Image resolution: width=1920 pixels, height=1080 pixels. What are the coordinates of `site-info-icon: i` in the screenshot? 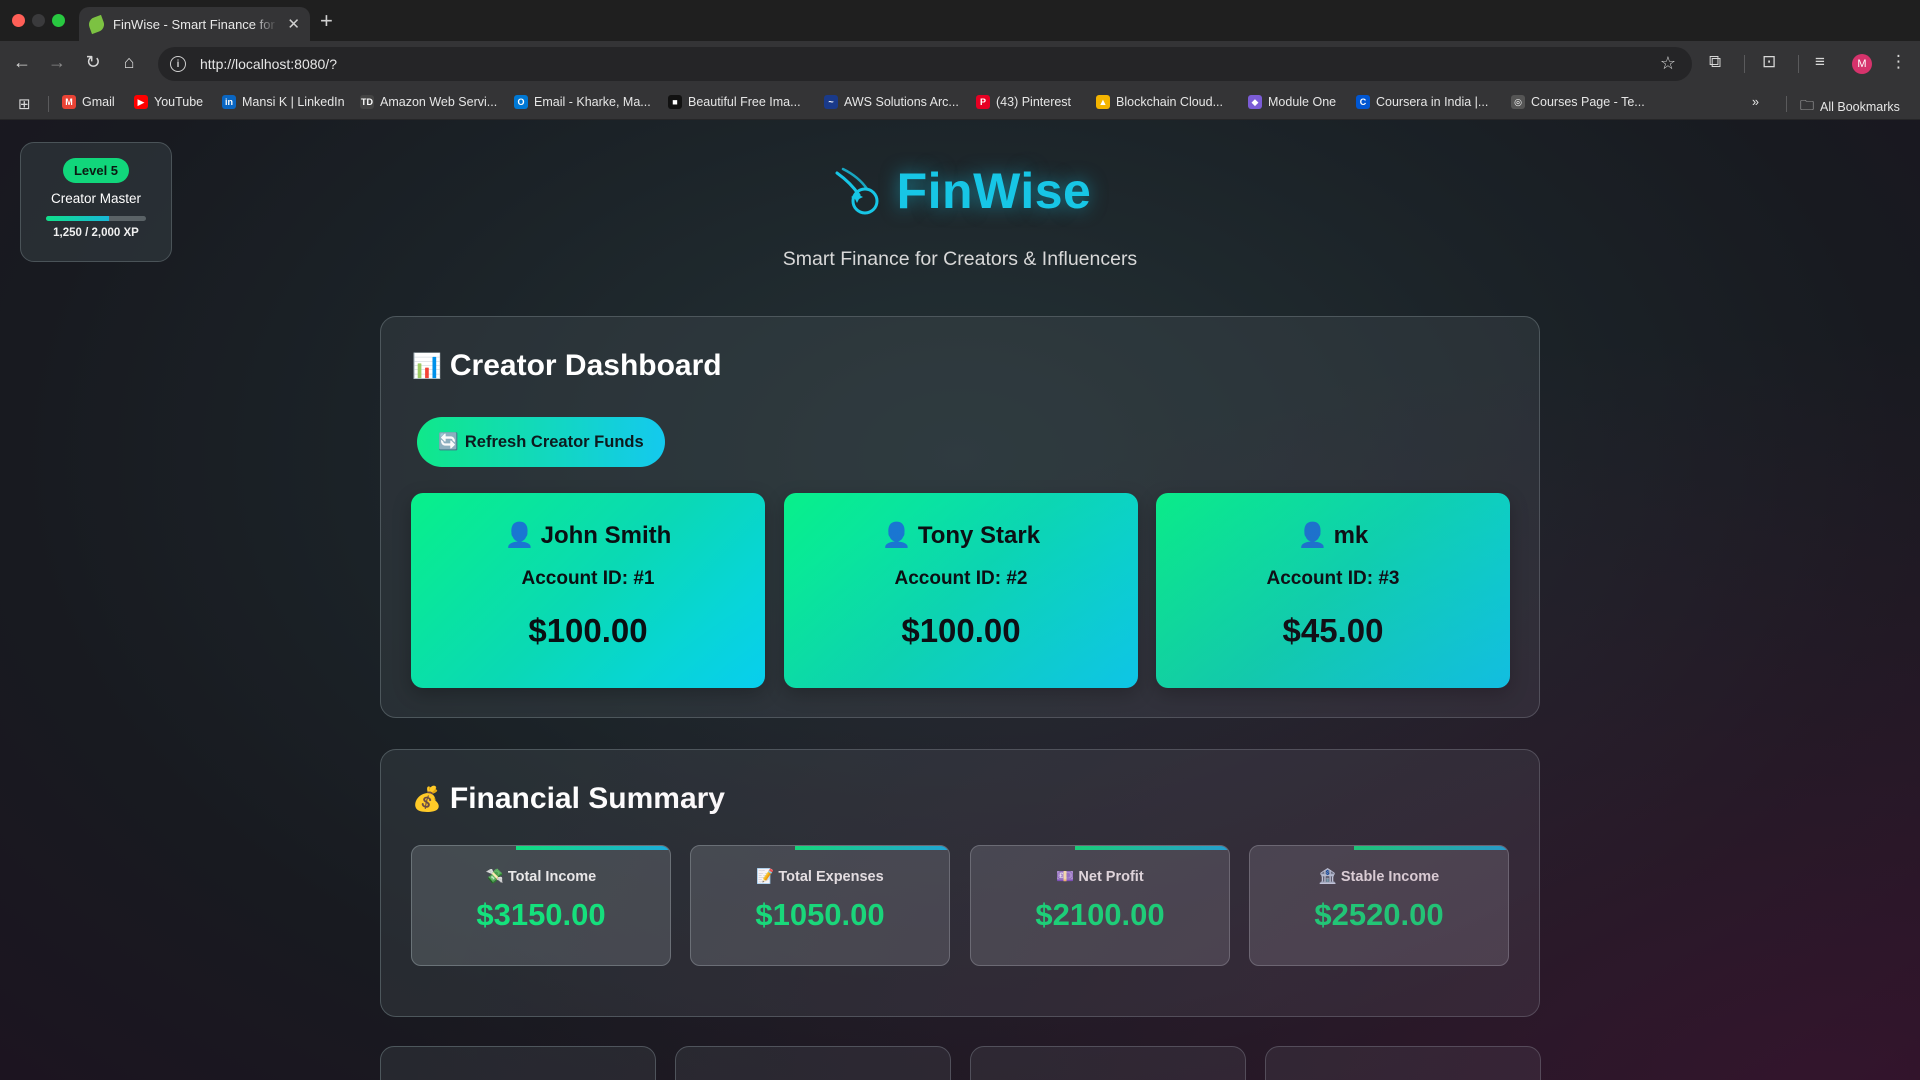 It's located at (178, 64).